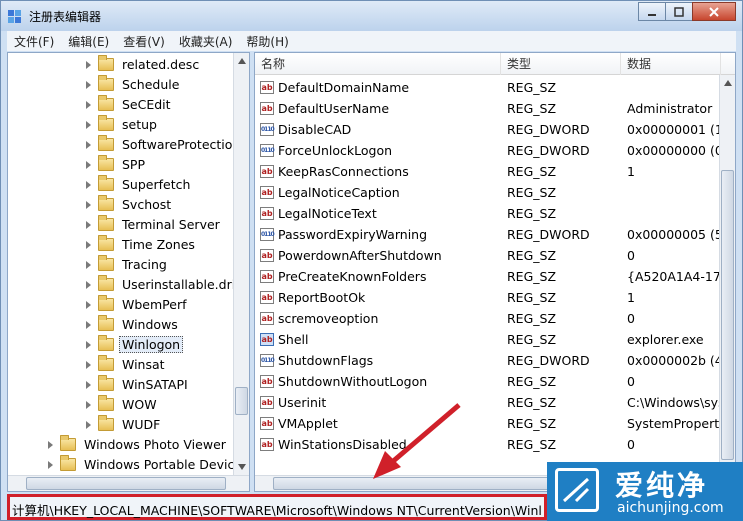  What do you see at coordinates (134, 344) in the screenshot?
I see `tree-item: Winlogon` at bounding box center [134, 344].